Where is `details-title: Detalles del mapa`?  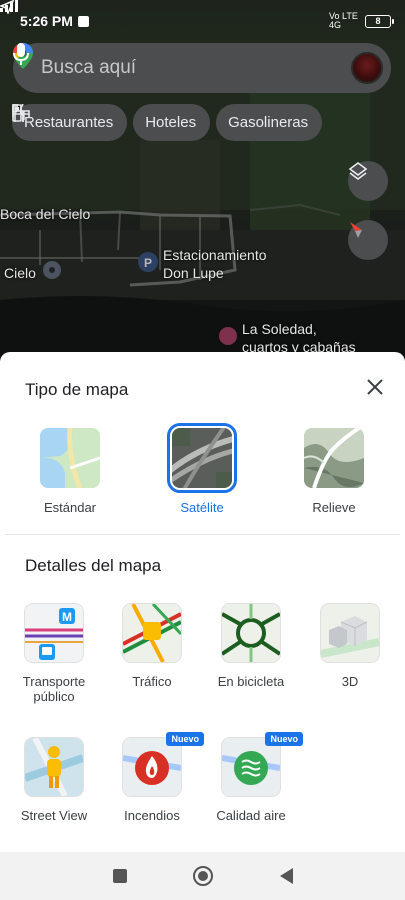 details-title: Detalles del mapa is located at coordinates (93, 565).